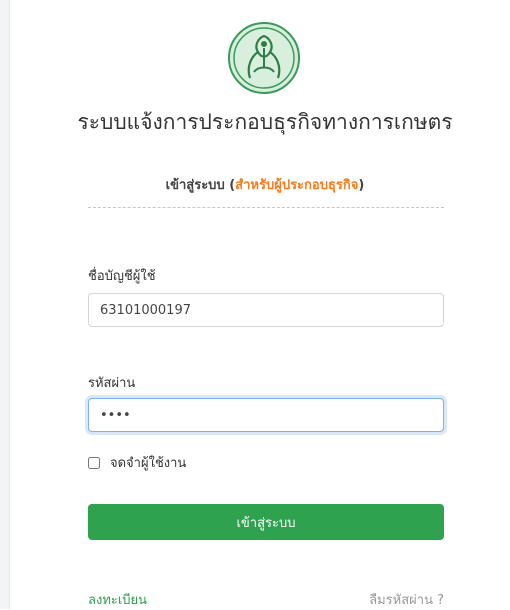  I want to click on remember-label: จดจำผู้ใช้งาน, so click(148, 463).